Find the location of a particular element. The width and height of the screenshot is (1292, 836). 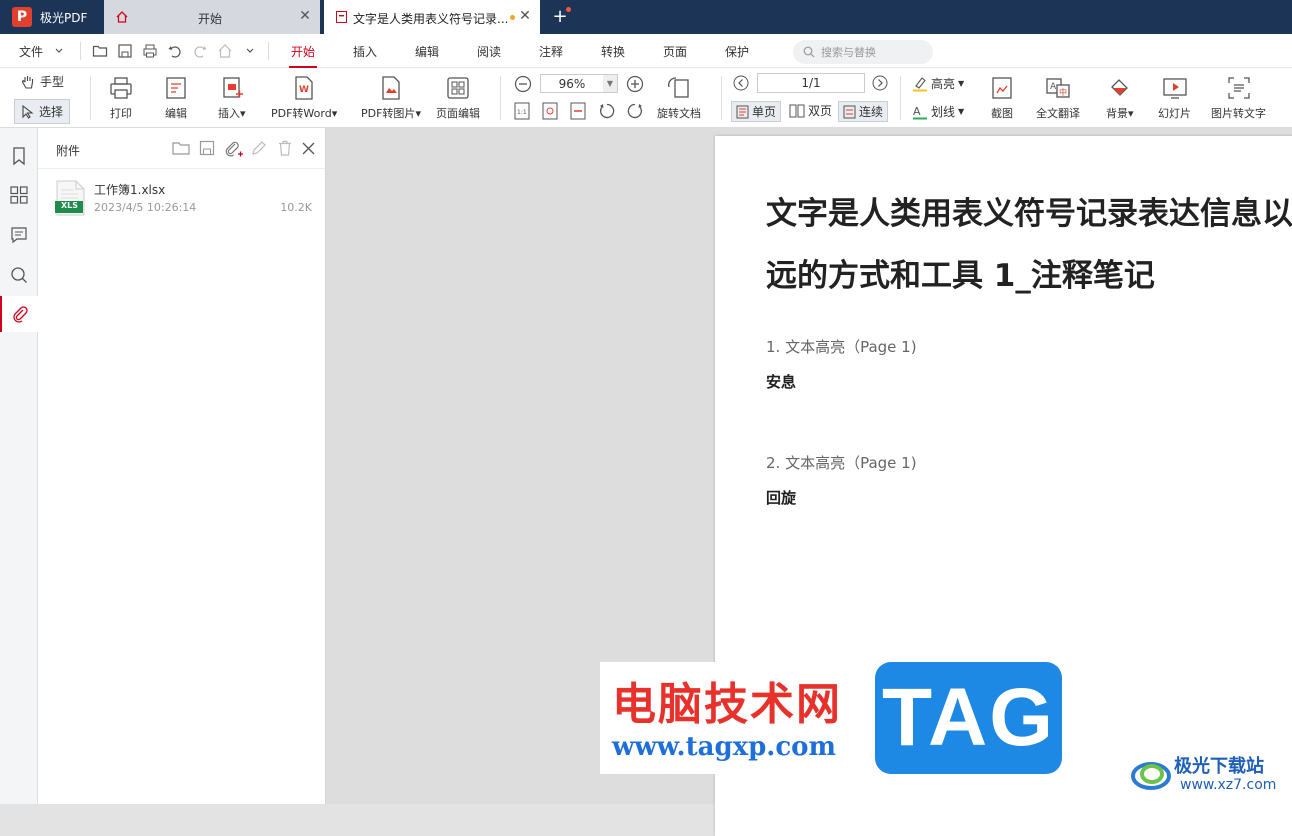

bookmark-icon is located at coordinates (19, 156).